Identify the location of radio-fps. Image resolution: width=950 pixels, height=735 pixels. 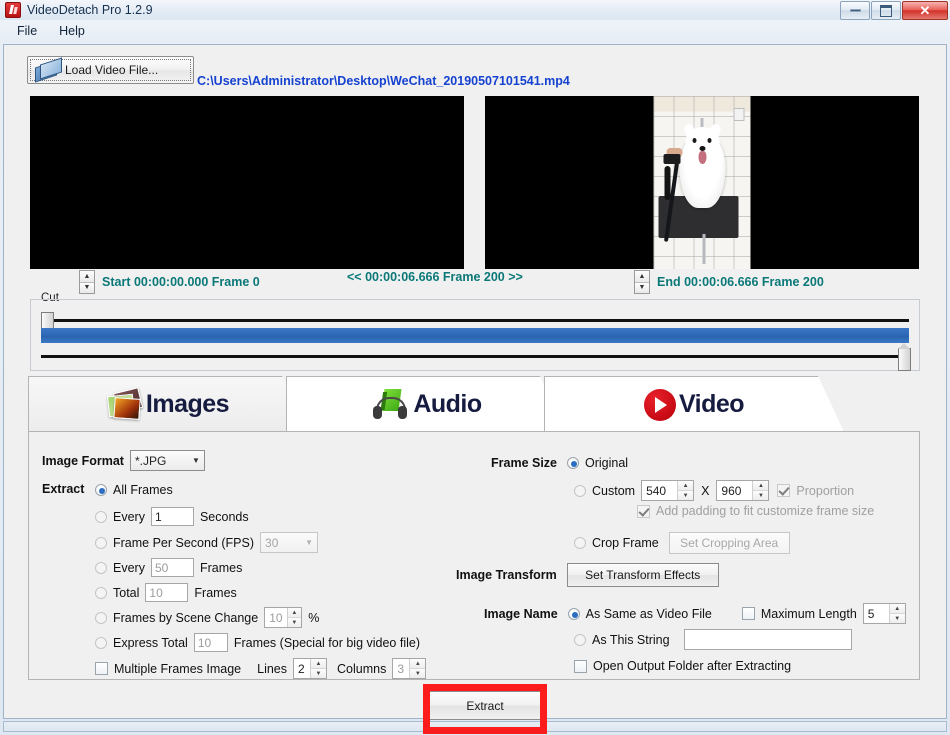
(101, 542).